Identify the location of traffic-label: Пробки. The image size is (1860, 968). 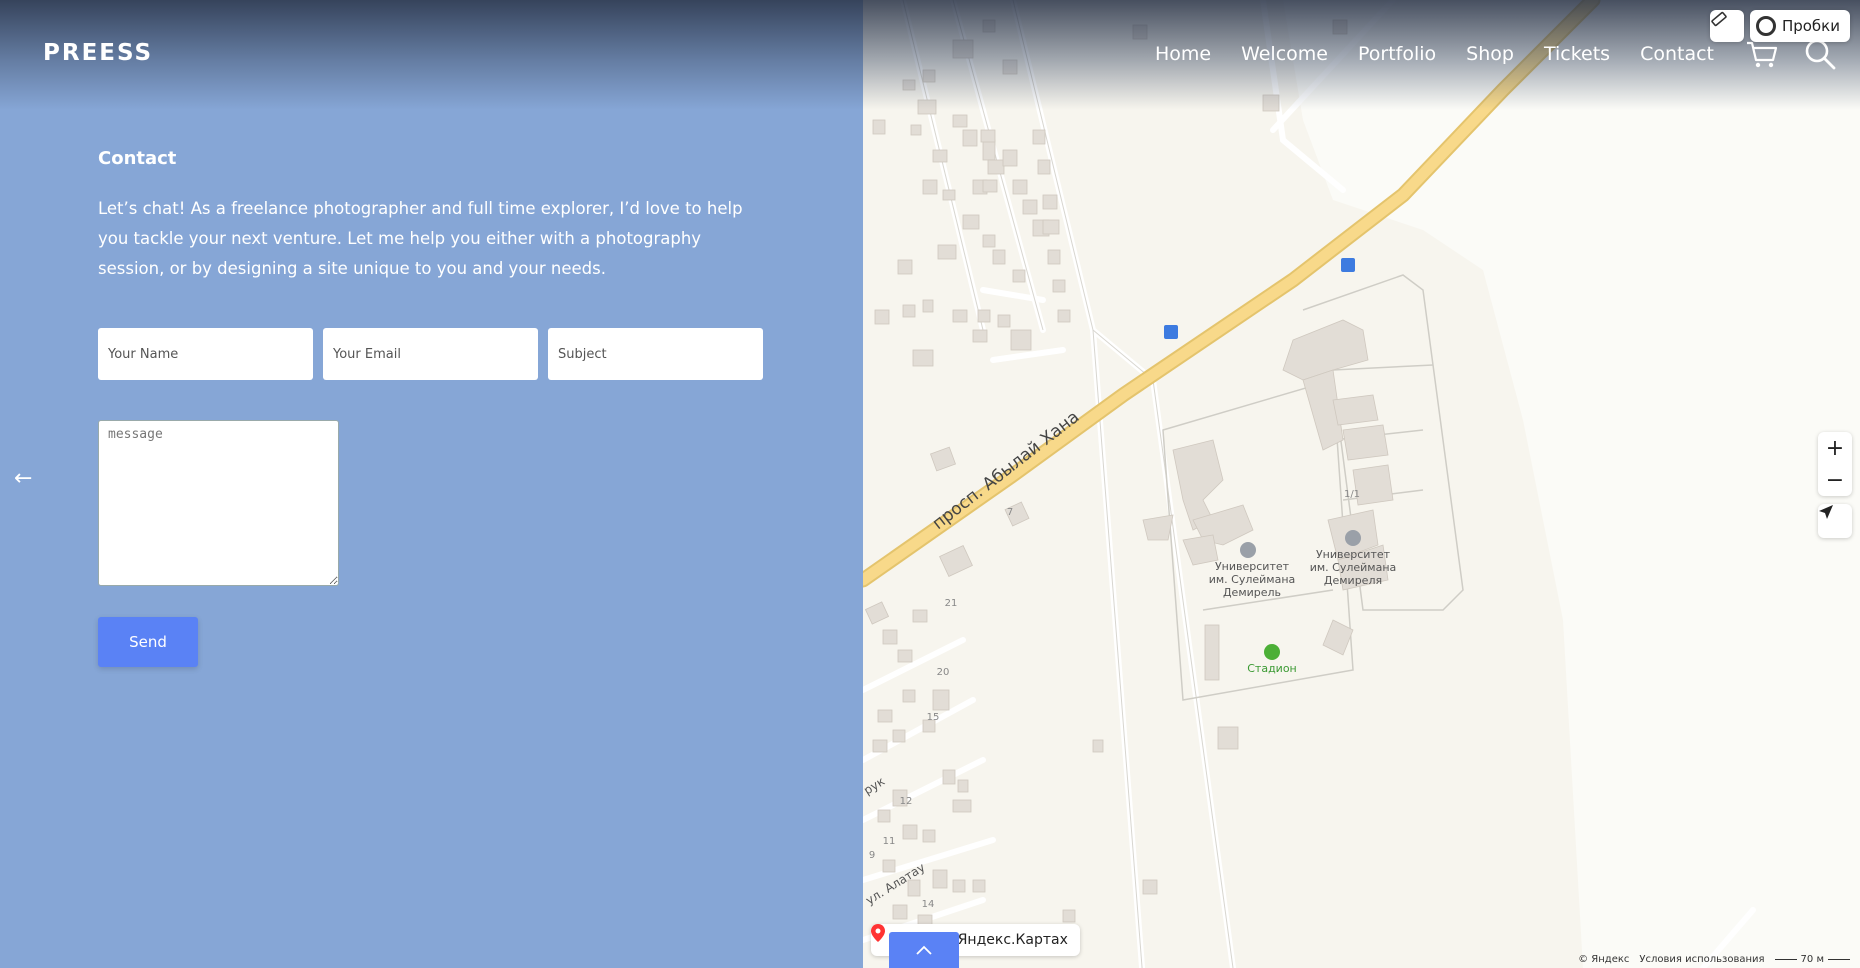
(1810, 26).